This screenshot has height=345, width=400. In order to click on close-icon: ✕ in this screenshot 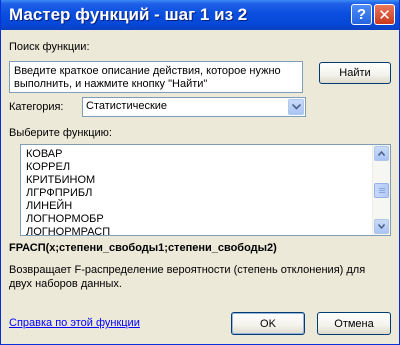, I will do `click(384, 15)`.